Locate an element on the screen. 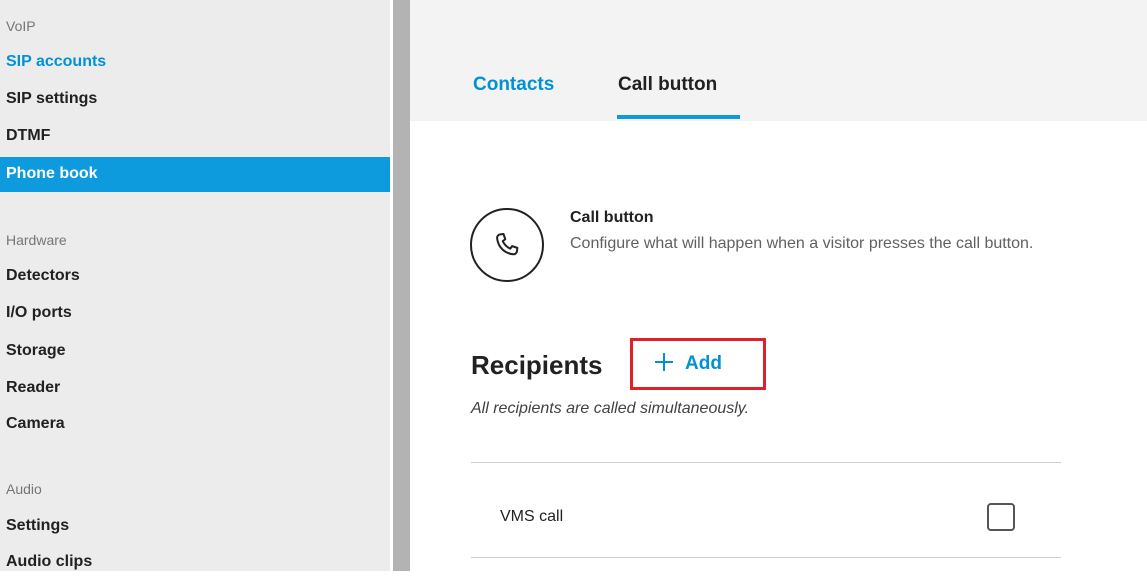  tab-call-button: Call button is located at coordinates (667, 85).